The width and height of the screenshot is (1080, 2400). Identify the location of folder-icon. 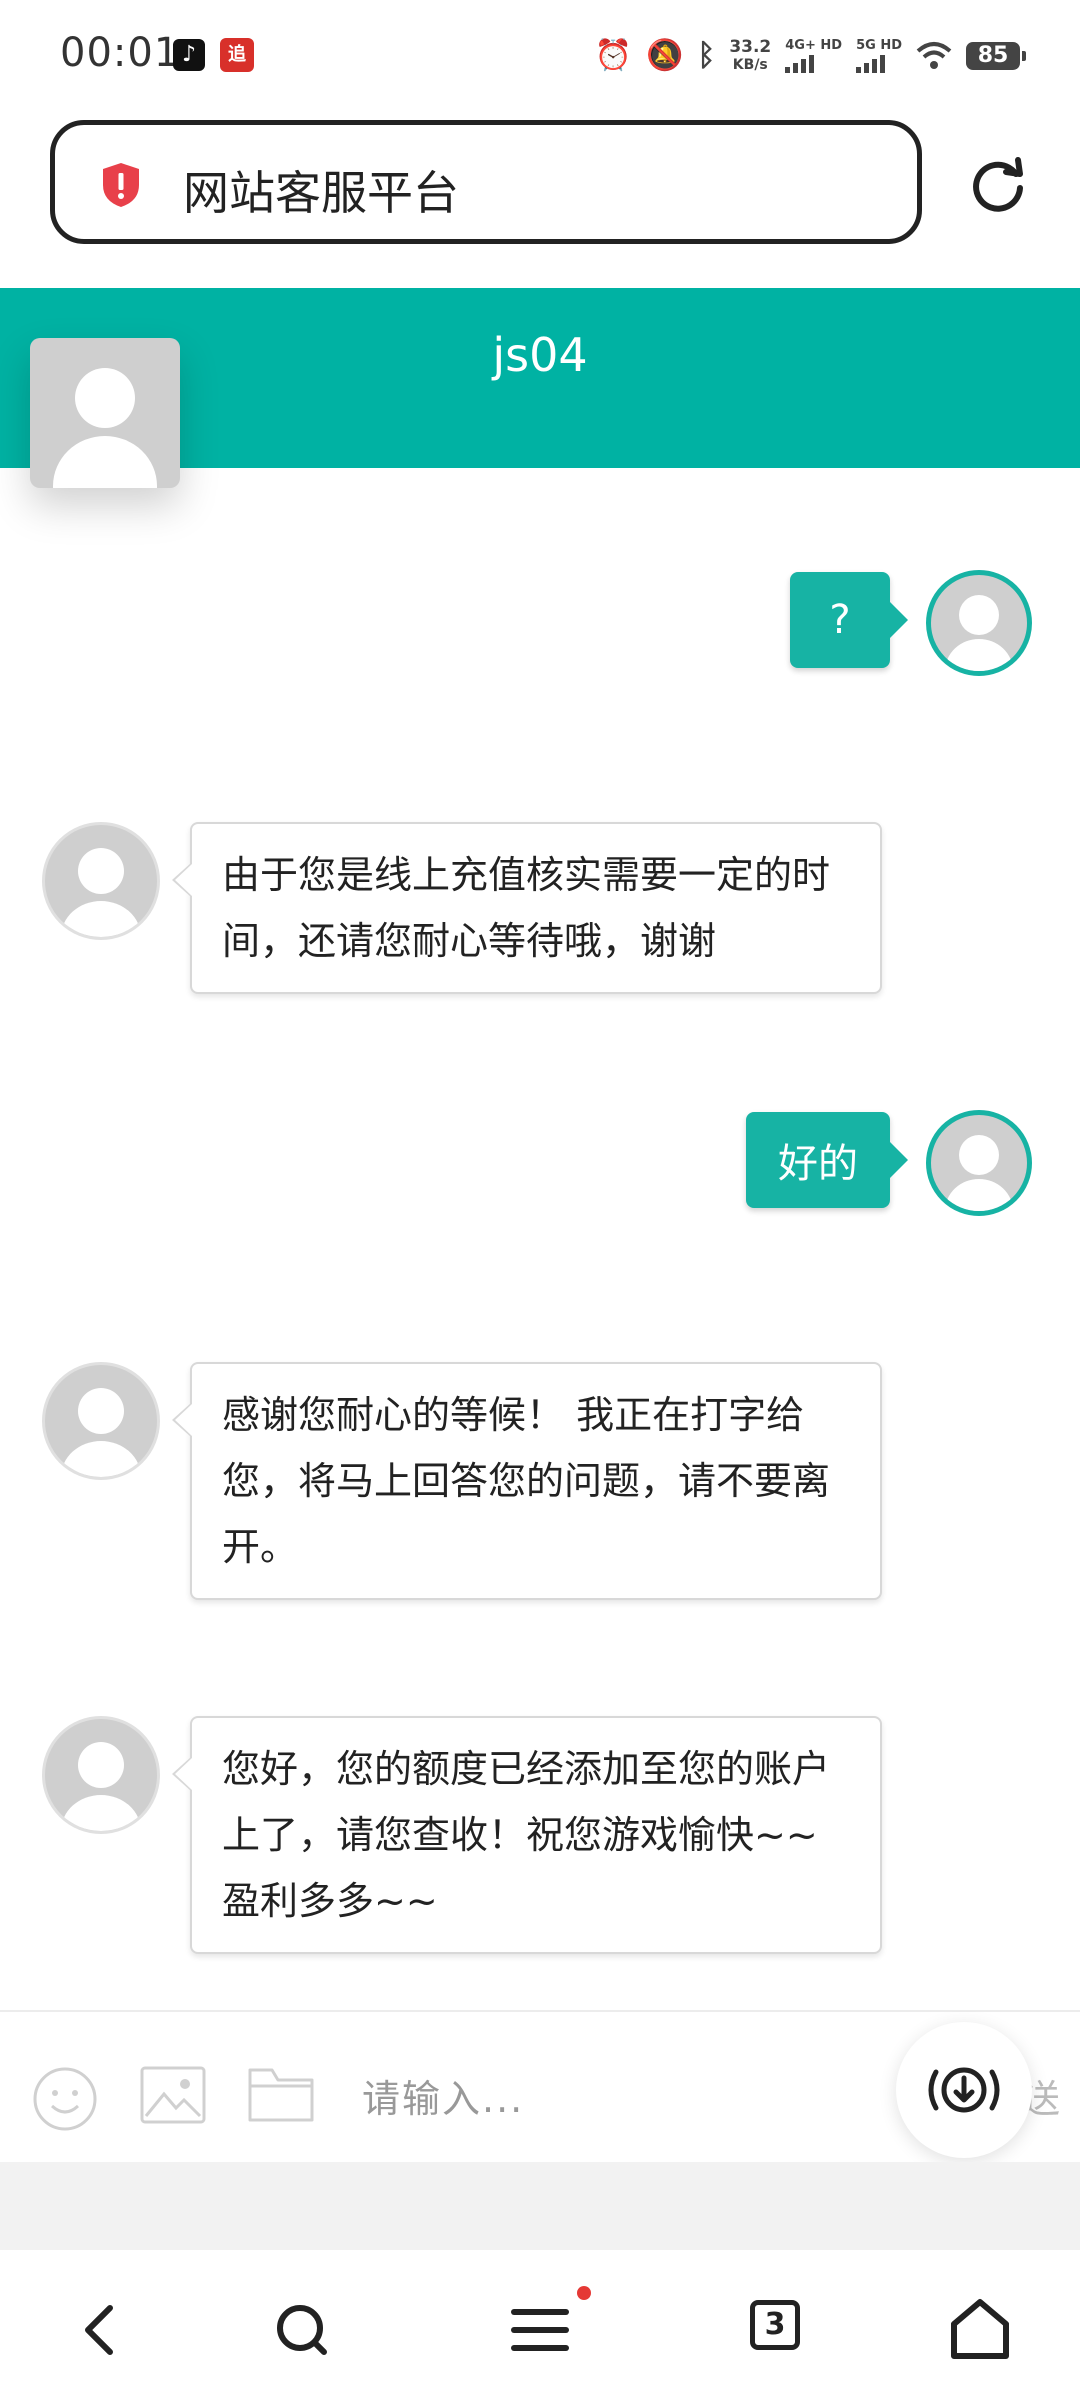
(281, 2094).